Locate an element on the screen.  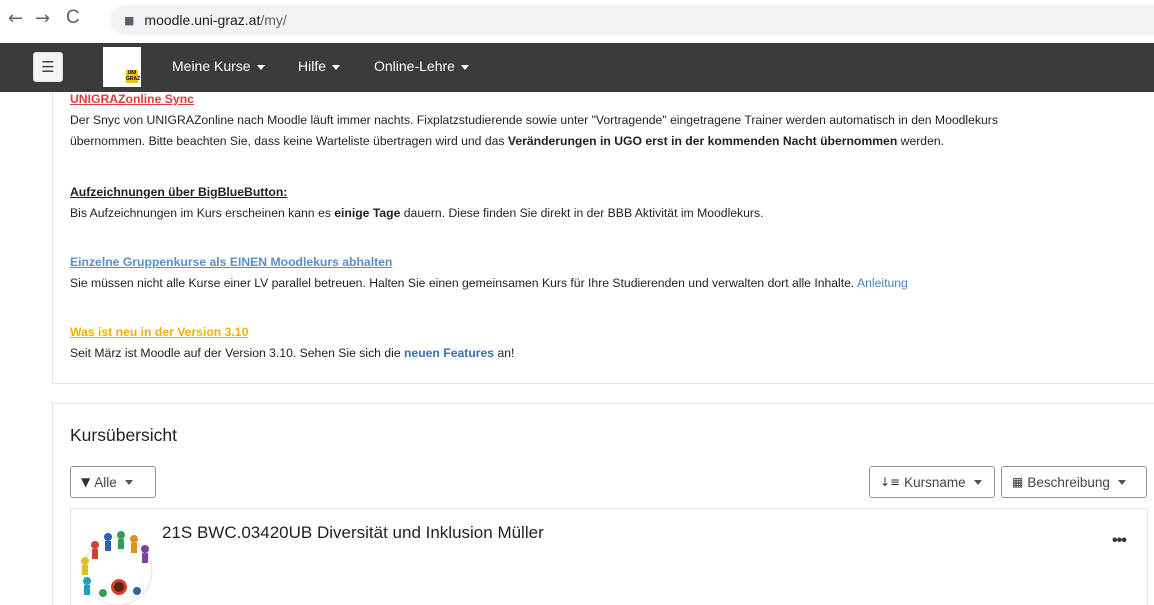
view-dropdown: ▦ Beschreibung is located at coordinates (1074, 482).